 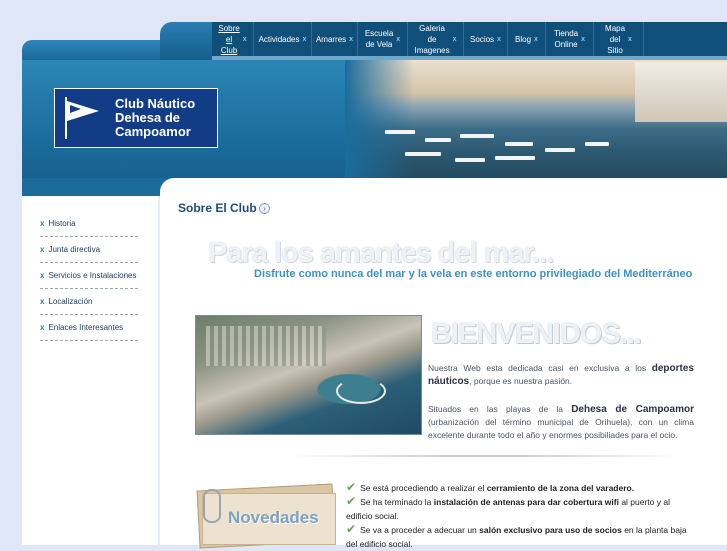 I want to click on nav-item-sobre-el-club: Sobre el Club x, so click(x=233, y=39).